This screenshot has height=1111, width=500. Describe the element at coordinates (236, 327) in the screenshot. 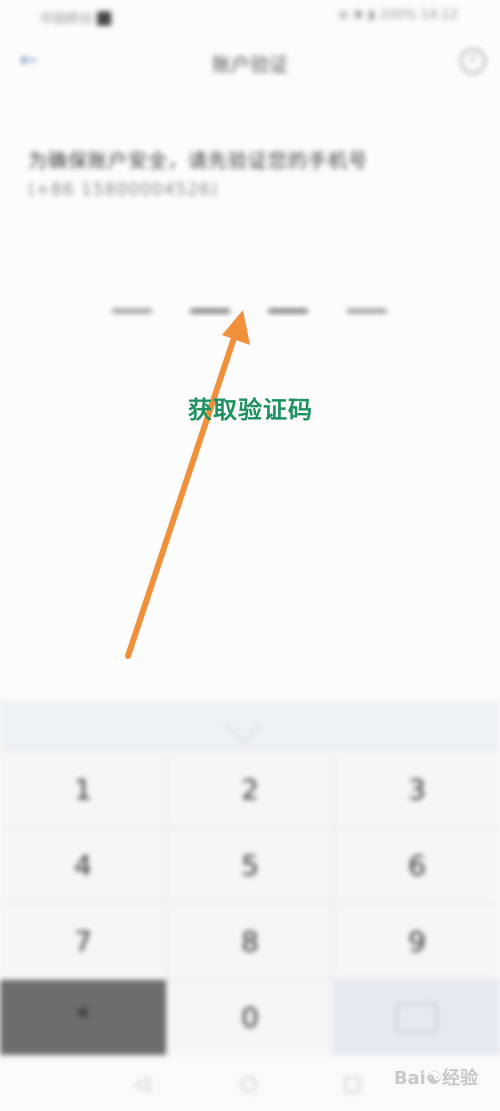

I see `arrow-head-icon` at that location.